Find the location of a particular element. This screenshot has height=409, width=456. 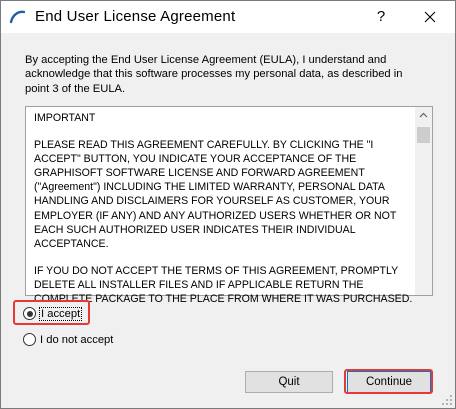

decline-option: I do not accept is located at coordinates (68, 339).